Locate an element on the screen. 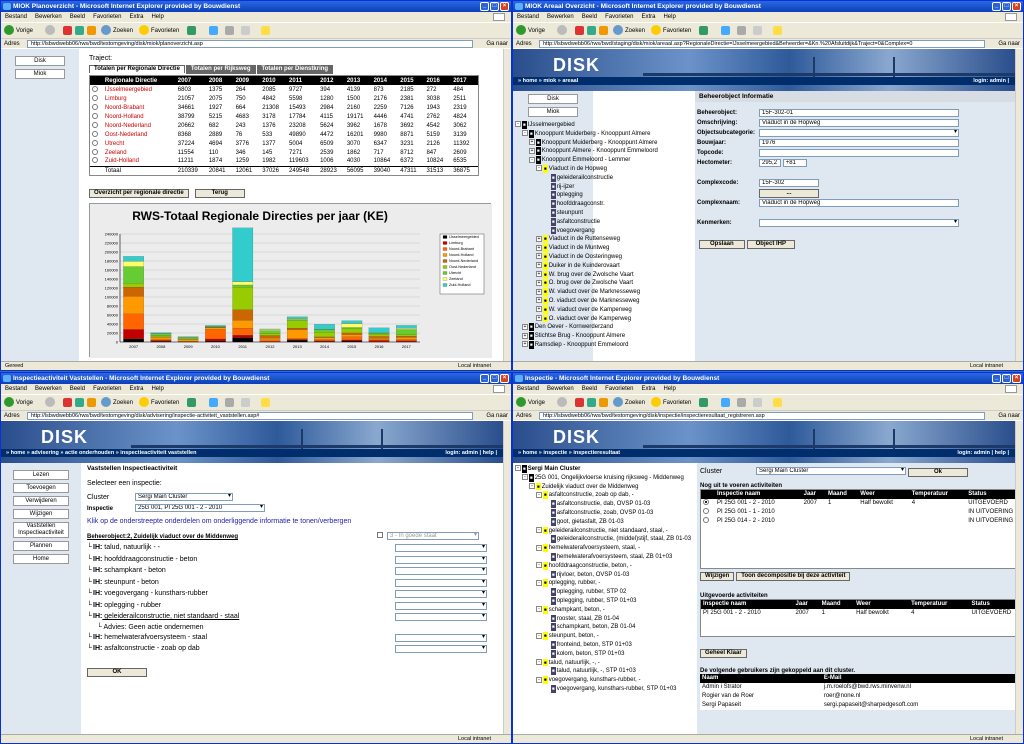 This screenshot has width=1024, height=744. tree-node: - ■ steunpunt, beton, - is located at coordinates (605, 636).